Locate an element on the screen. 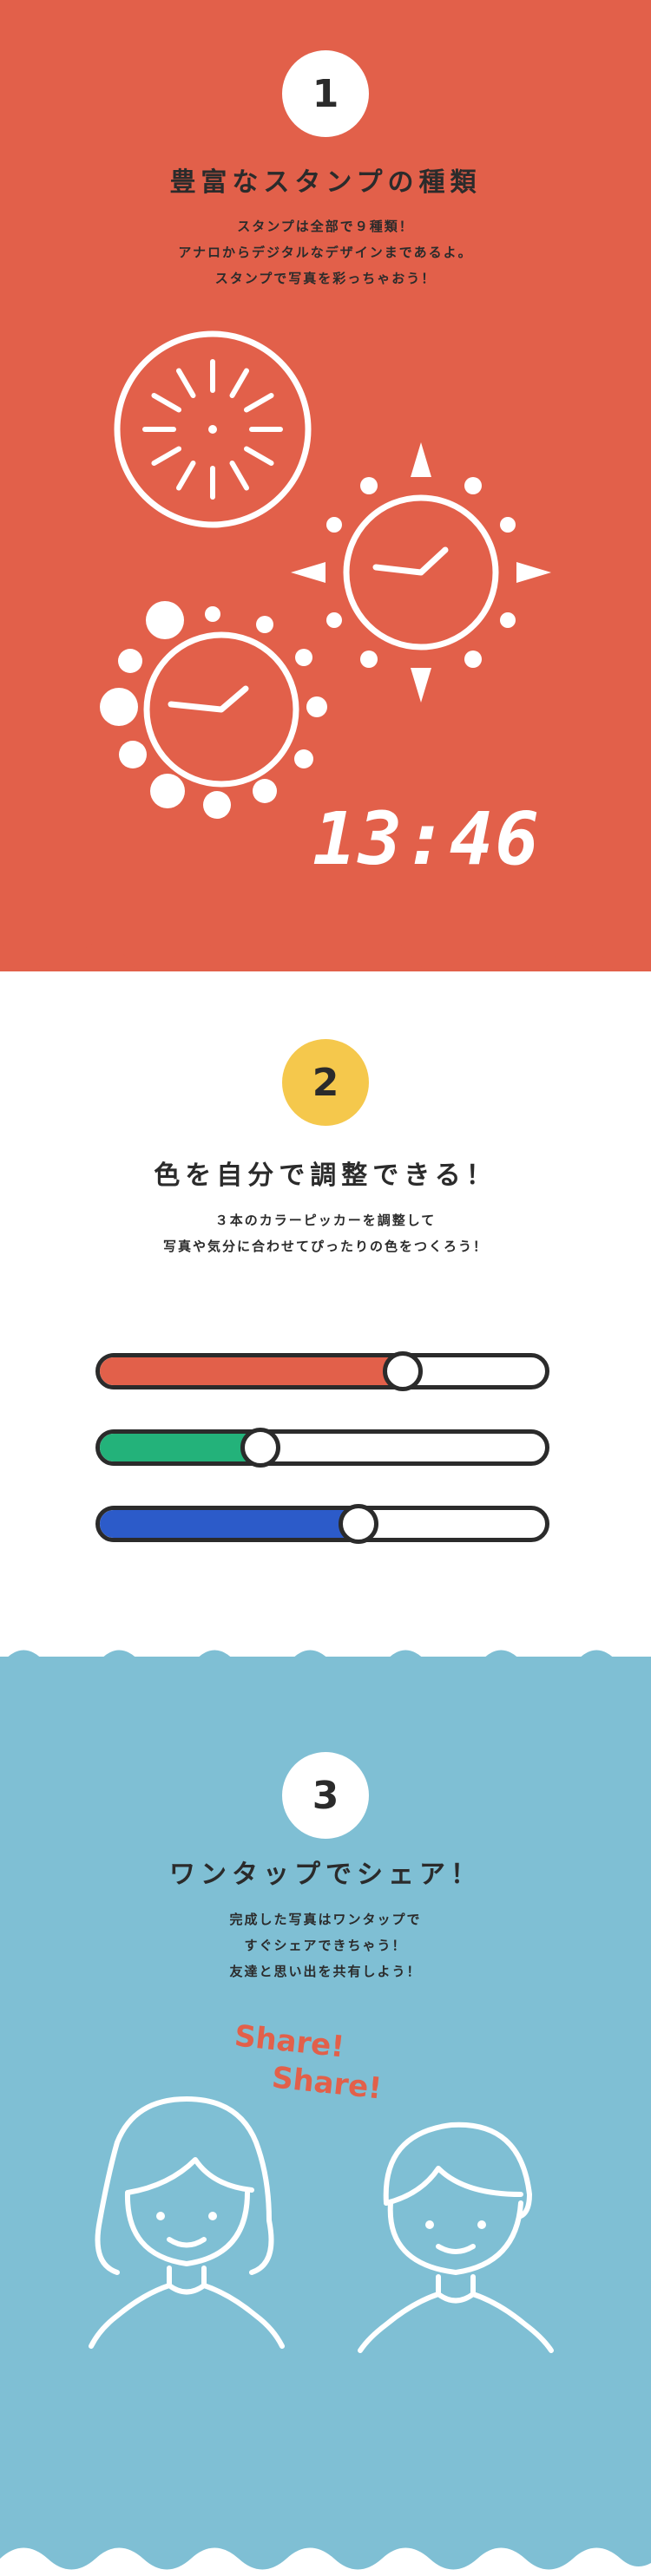 Image resolution: width=651 pixels, height=2576 pixels. green-slider-knob is located at coordinates (260, 1448).